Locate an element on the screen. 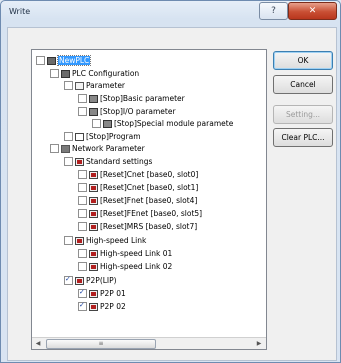 Image resolution: width=341 pixels, height=363 pixels. tree-item-mrs-slot7: [Reset]MRS [base0, slot7] is located at coordinates (137, 226).